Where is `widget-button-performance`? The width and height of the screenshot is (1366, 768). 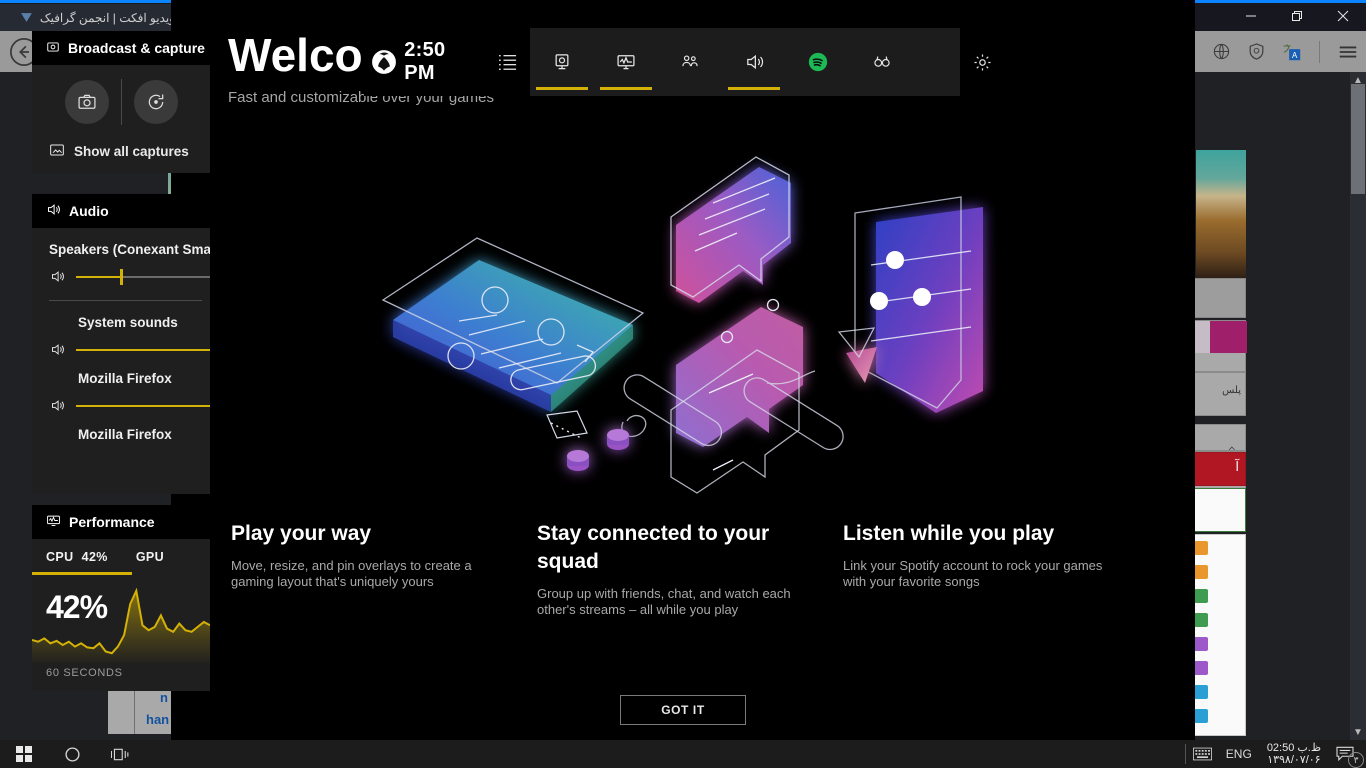 widget-button-performance is located at coordinates (626, 62).